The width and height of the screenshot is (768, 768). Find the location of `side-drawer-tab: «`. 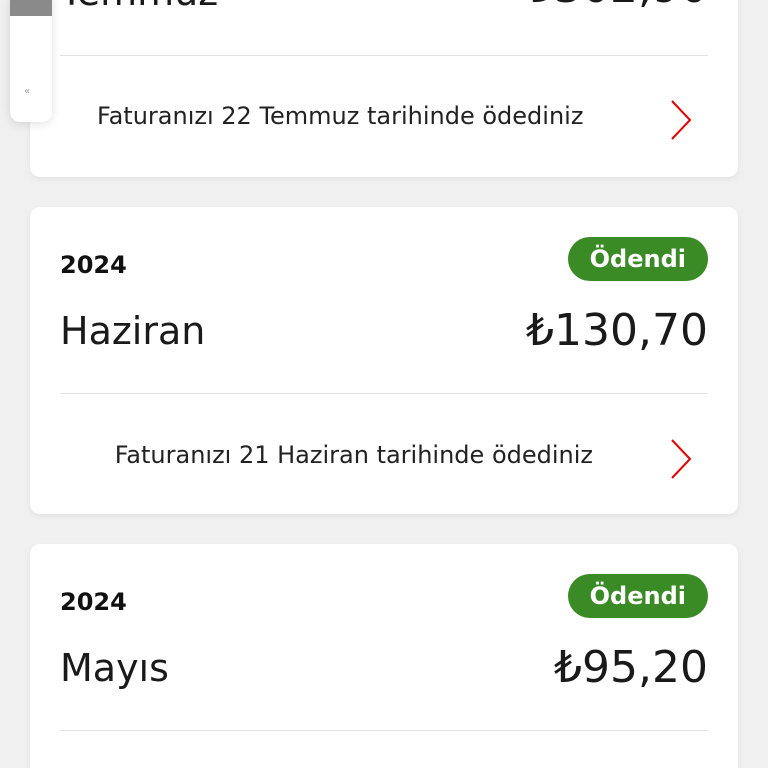

side-drawer-tab: « is located at coordinates (31, 61).